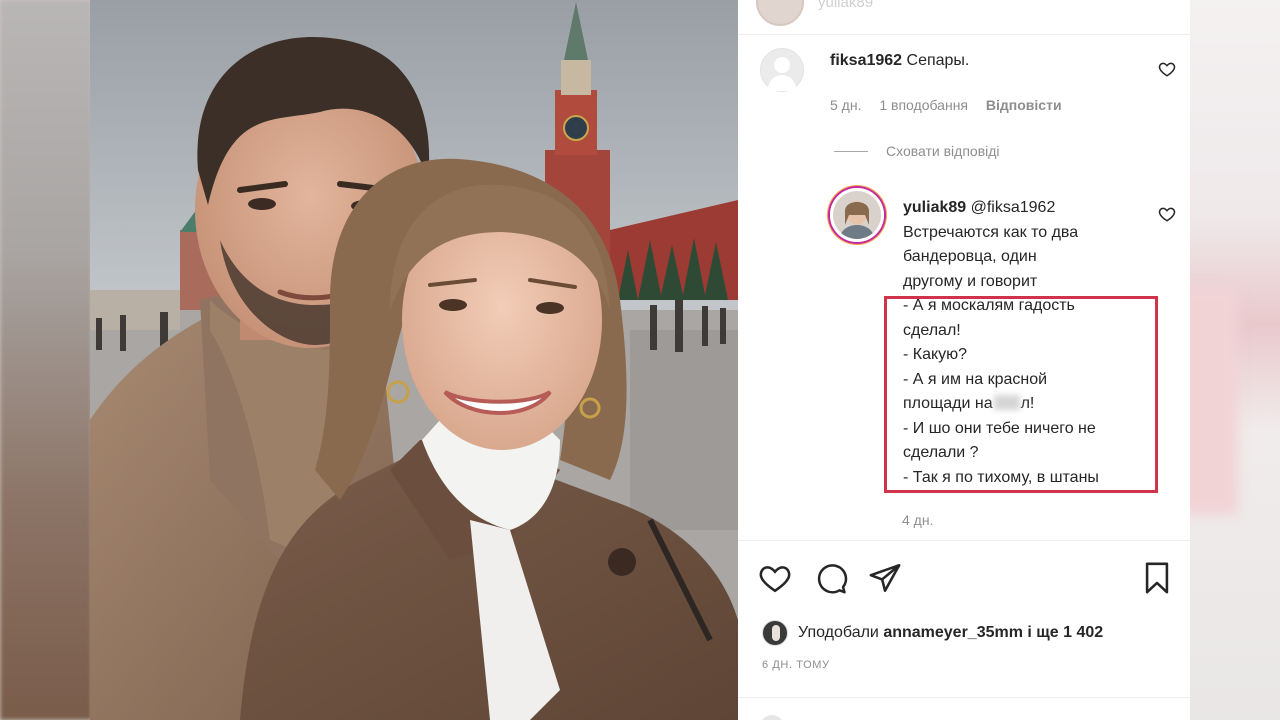 The height and width of the screenshot is (720, 1280). What do you see at coordinates (1013, 207) in the screenshot?
I see `comment-mention: @fiksa1962` at bounding box center [1013, 207].